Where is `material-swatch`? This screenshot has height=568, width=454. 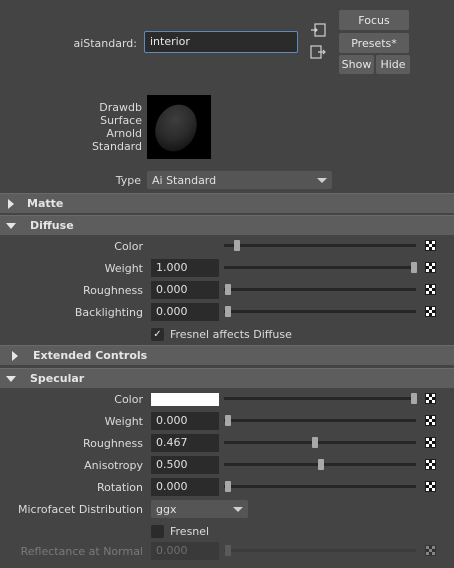
material-swatch is located at coordinates (179, 127).